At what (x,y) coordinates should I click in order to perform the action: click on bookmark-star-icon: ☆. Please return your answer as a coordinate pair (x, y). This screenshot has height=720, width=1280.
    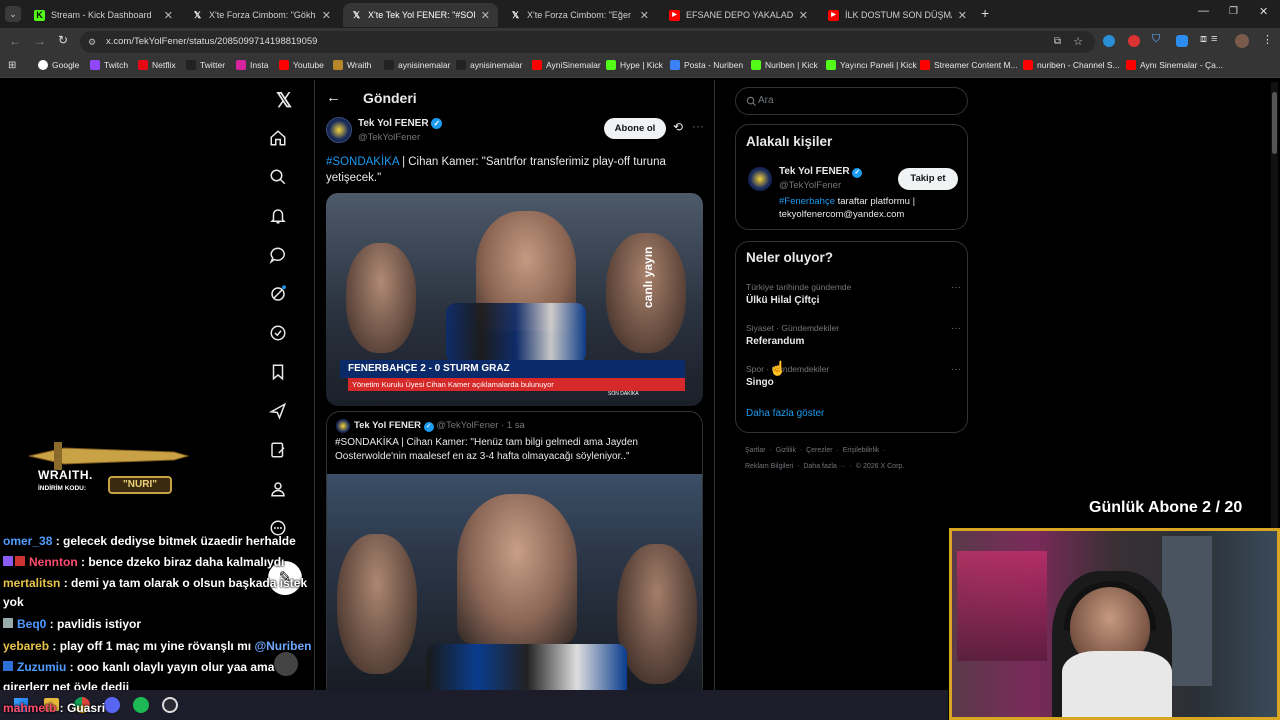
    Looking at the image, I should click on (1078, 42).